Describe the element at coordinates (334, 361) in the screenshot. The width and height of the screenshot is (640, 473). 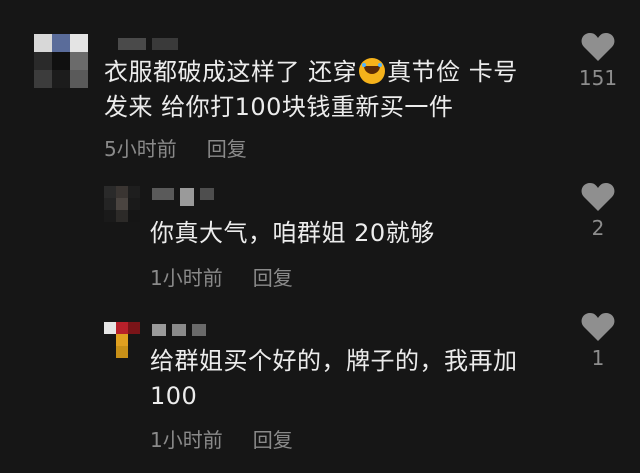
I see `comment-text-line1: 给群姐买个好的，牌子的，我再加` at that location.